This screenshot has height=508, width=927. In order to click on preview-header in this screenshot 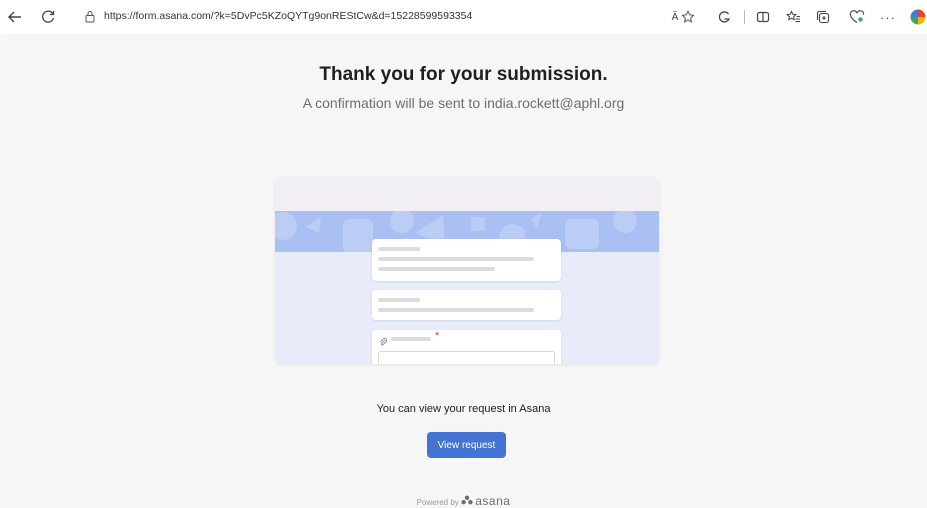, I will do `click(467, 194)`.